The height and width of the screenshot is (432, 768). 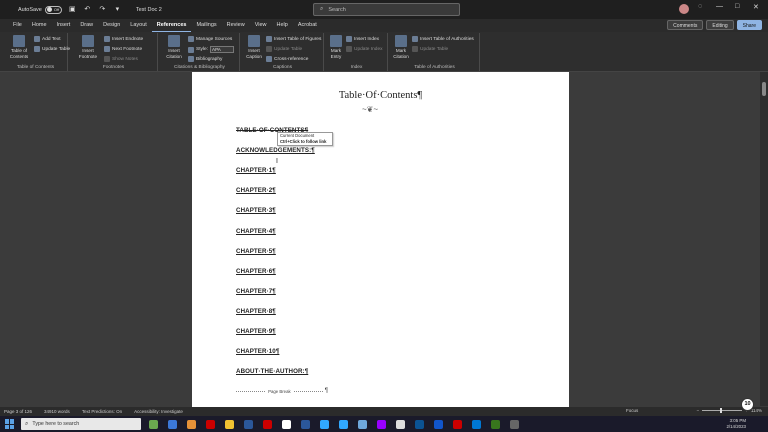 I want to click on update-figures-table-icon, so click(x=269, y=49).